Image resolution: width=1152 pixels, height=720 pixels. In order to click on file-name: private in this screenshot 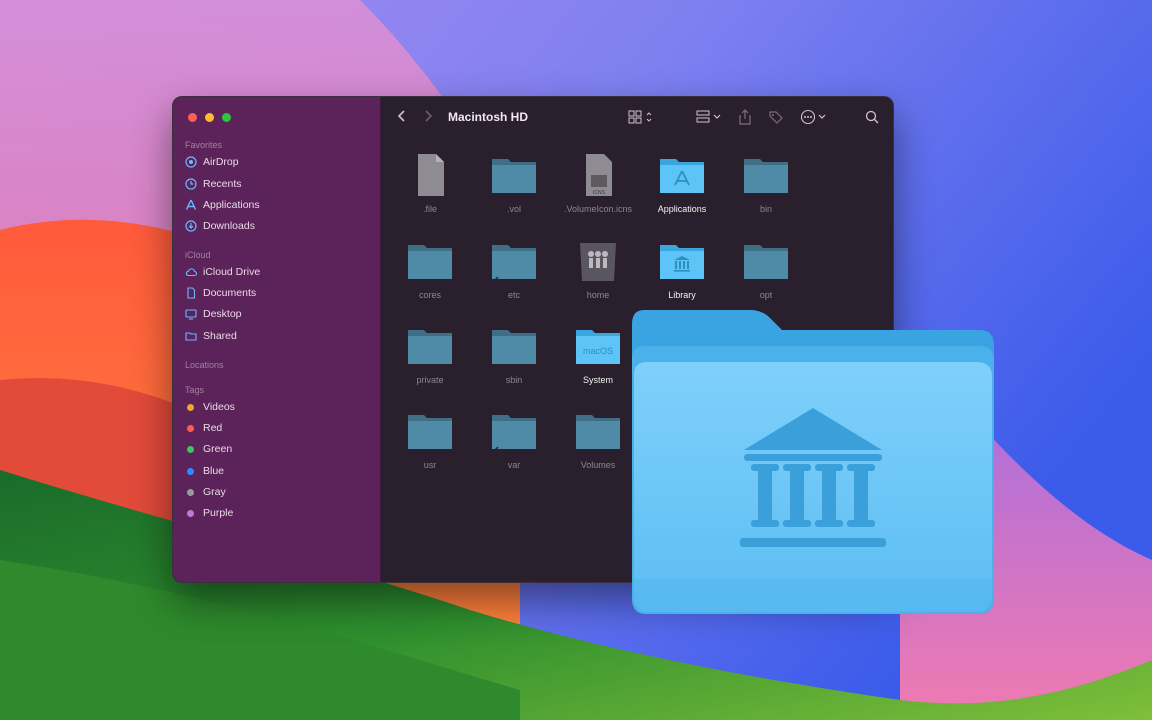, I will do `click(430, 380)`.